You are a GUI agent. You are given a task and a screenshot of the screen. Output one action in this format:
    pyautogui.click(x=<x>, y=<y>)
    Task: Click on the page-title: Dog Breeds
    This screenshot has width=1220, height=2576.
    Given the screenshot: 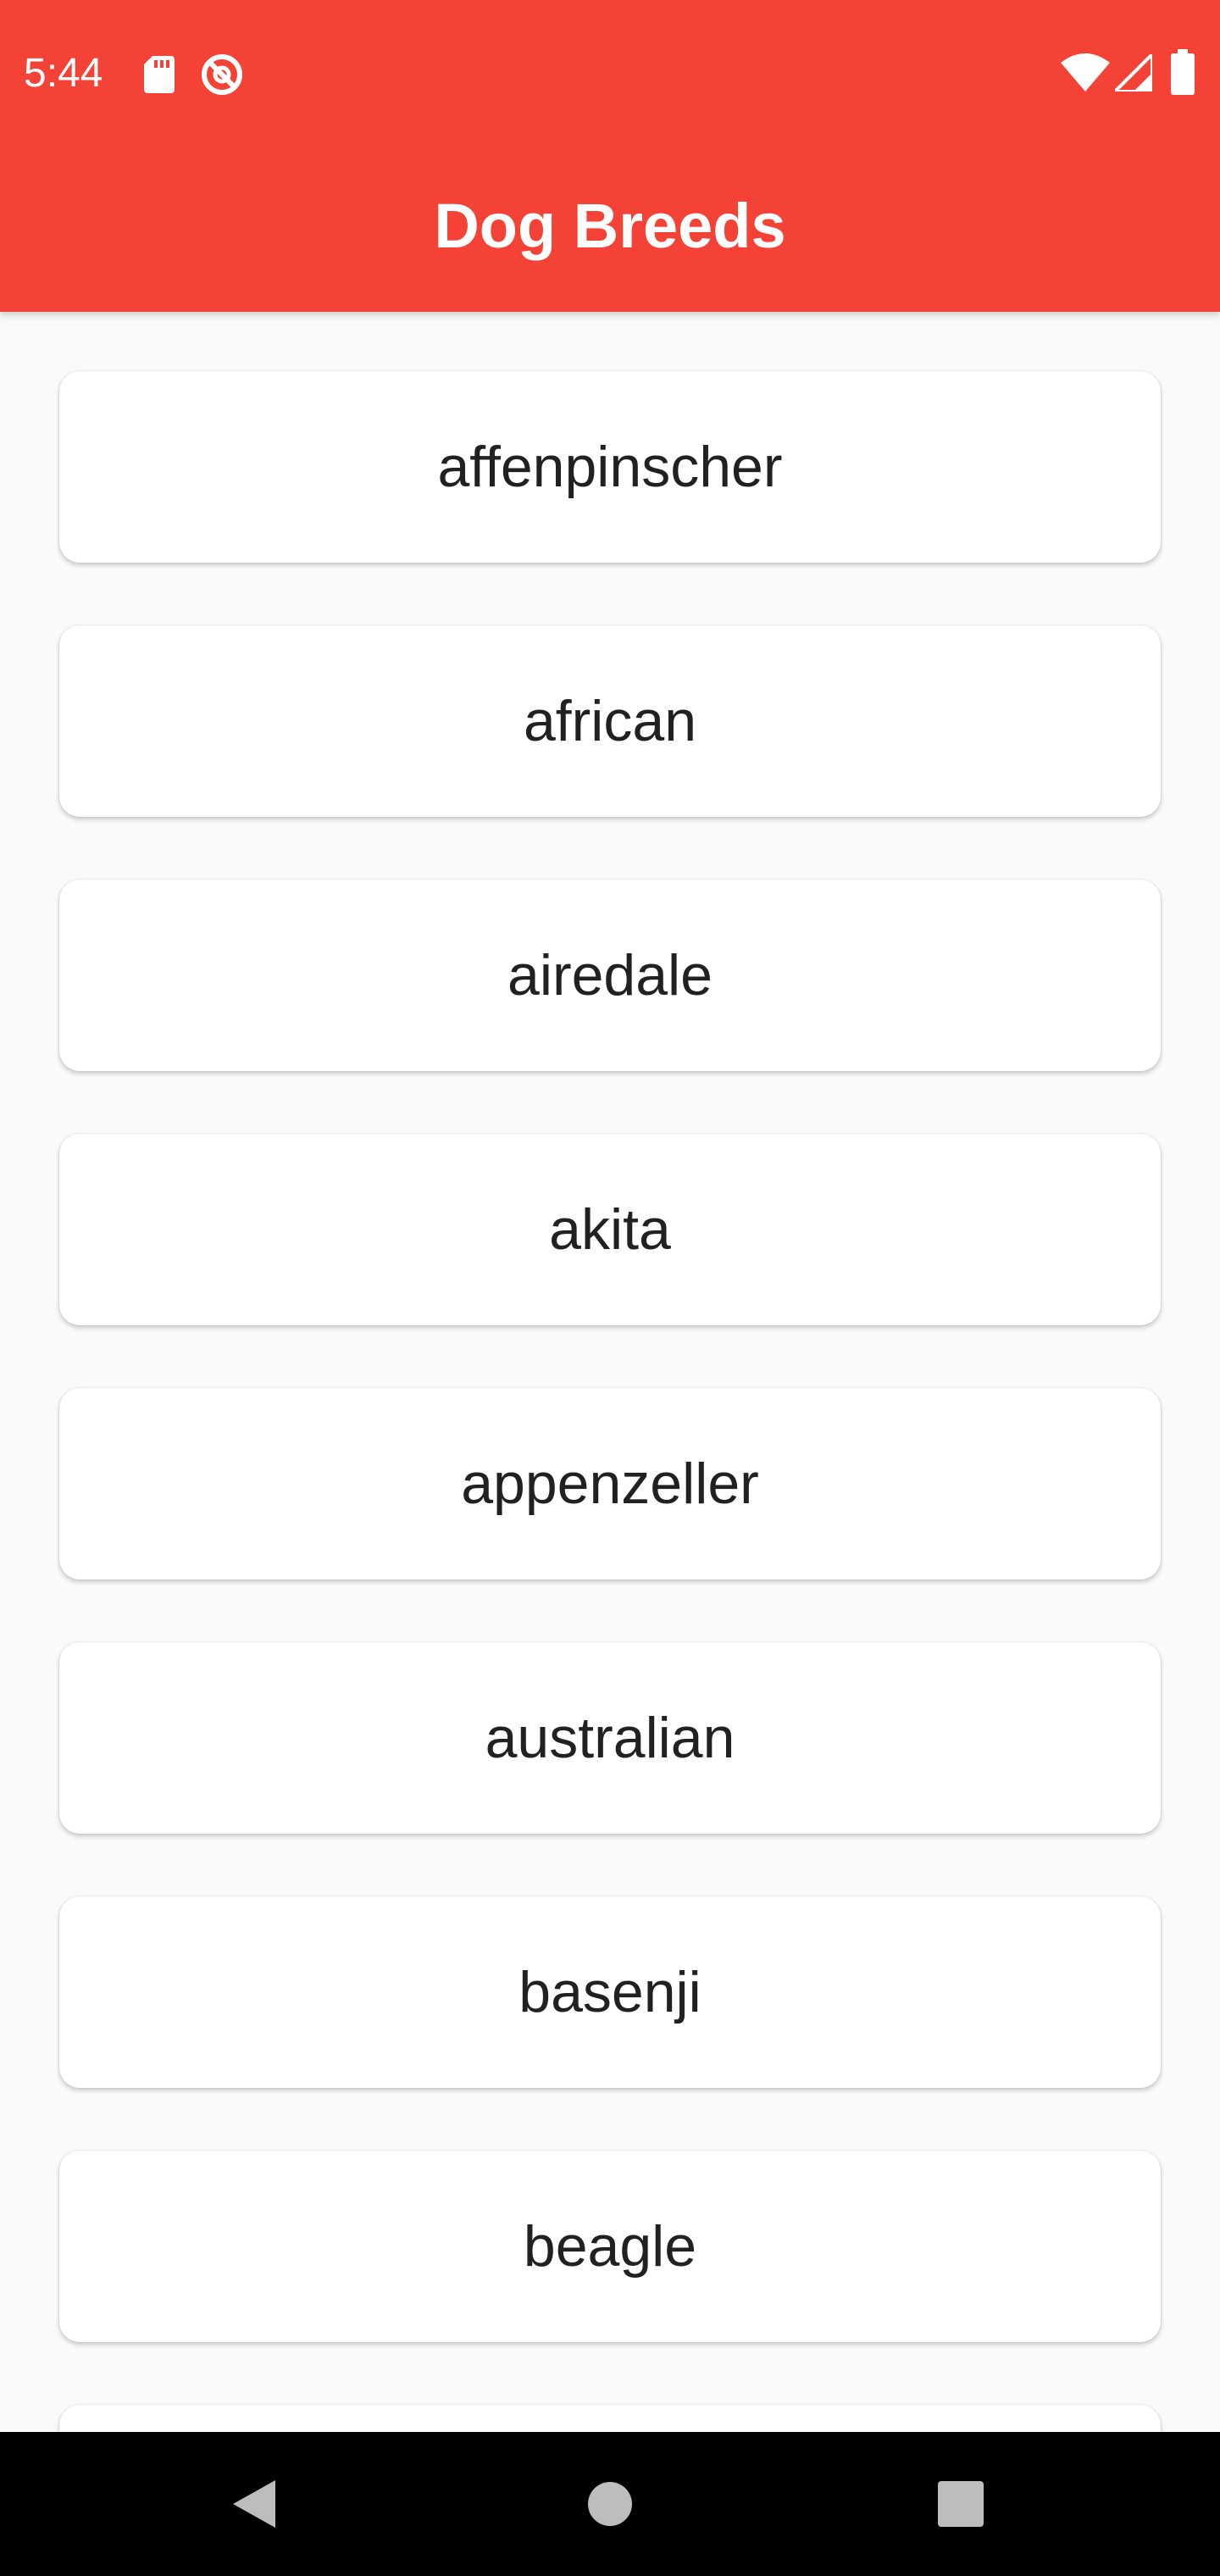 What is the action you would take?
    pyautogui.click(x=610, y=226)
    